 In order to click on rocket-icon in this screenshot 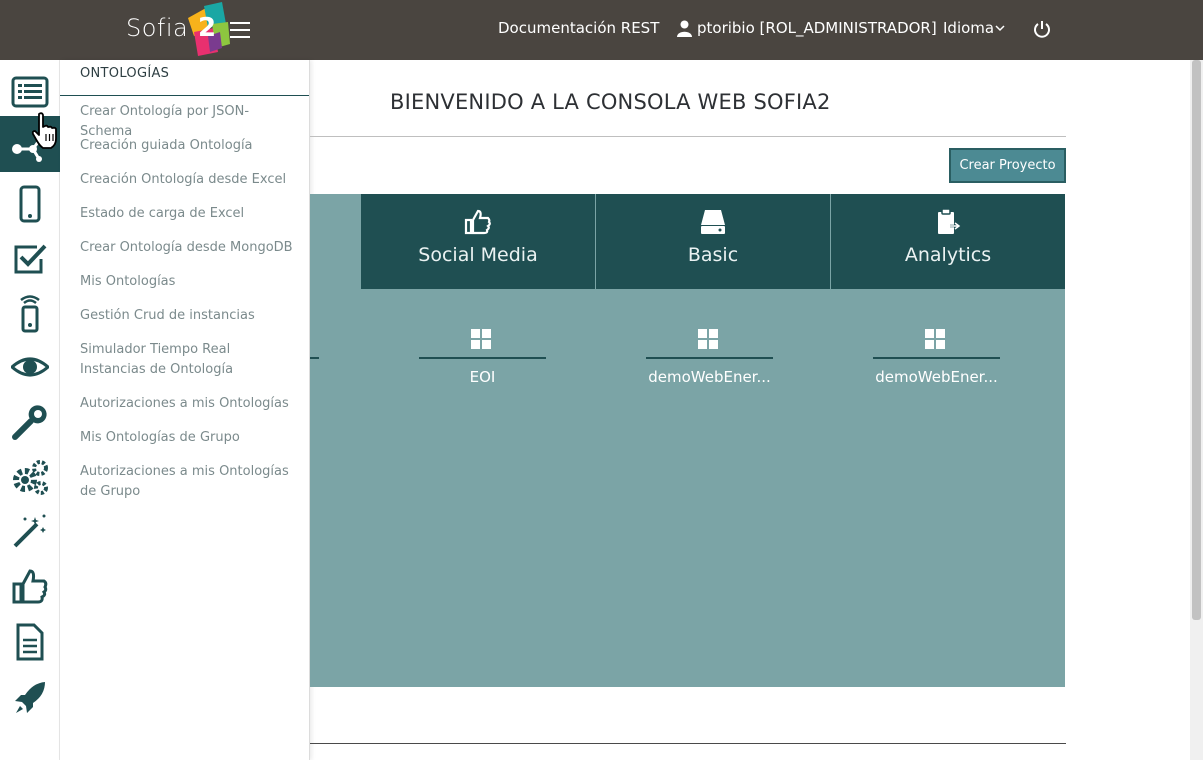, I will do `click(30, 697)`.